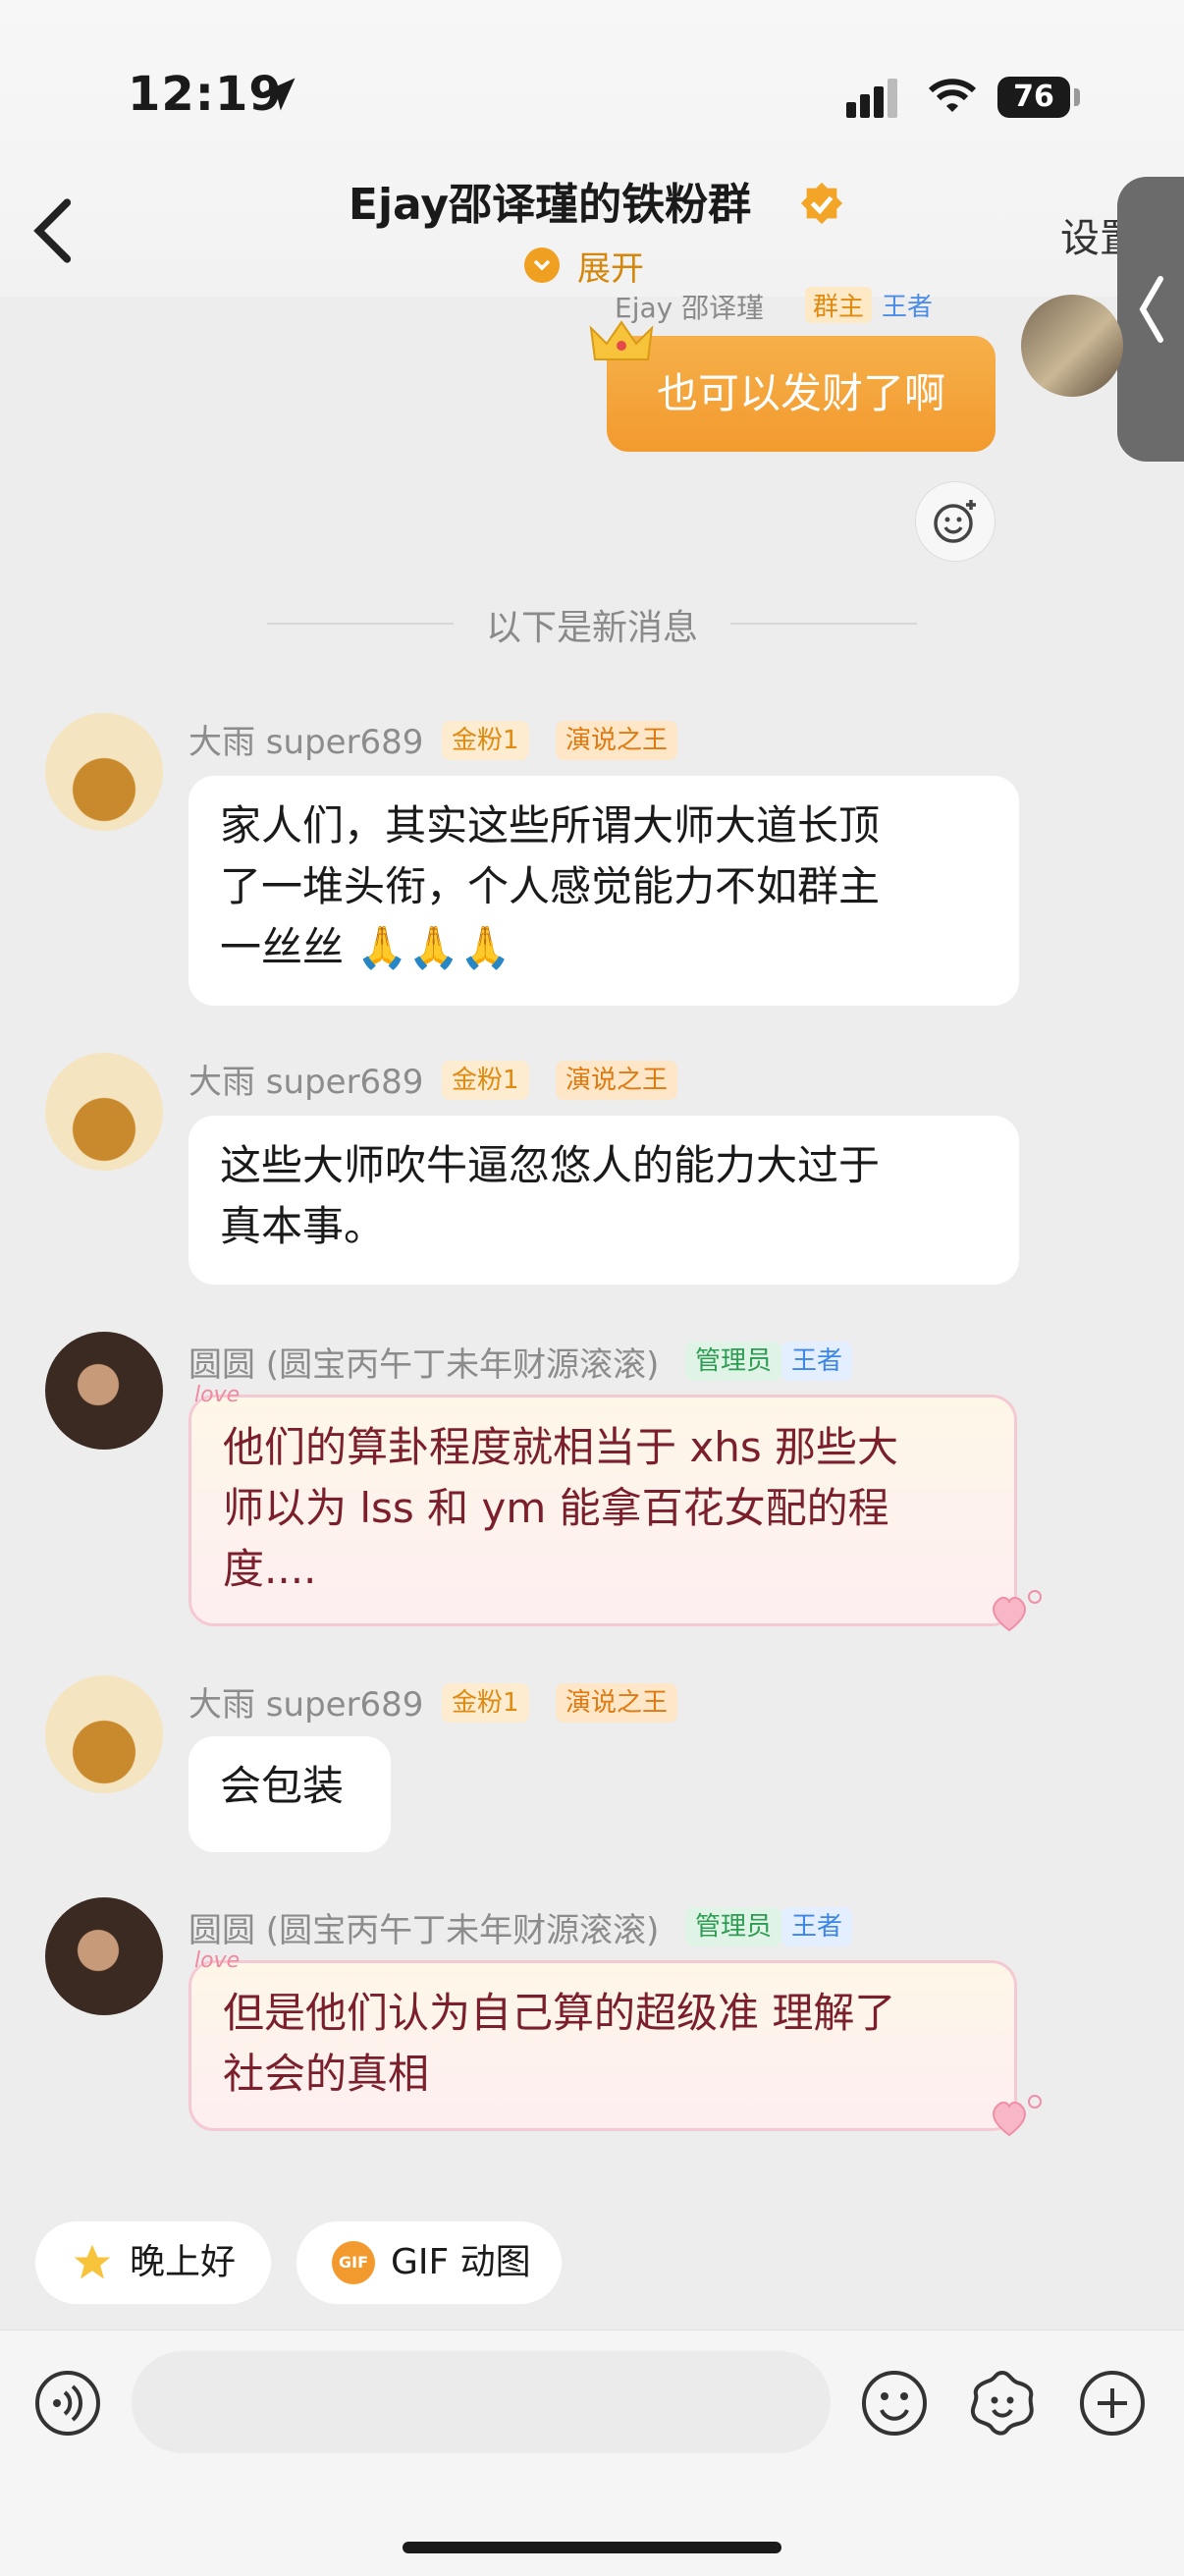 This screenshot has height=2576, width=1184. What do you see at coordinates (823, 624) in the screenshot?
I see `divider-line-right` at bounding box center [823, 624].